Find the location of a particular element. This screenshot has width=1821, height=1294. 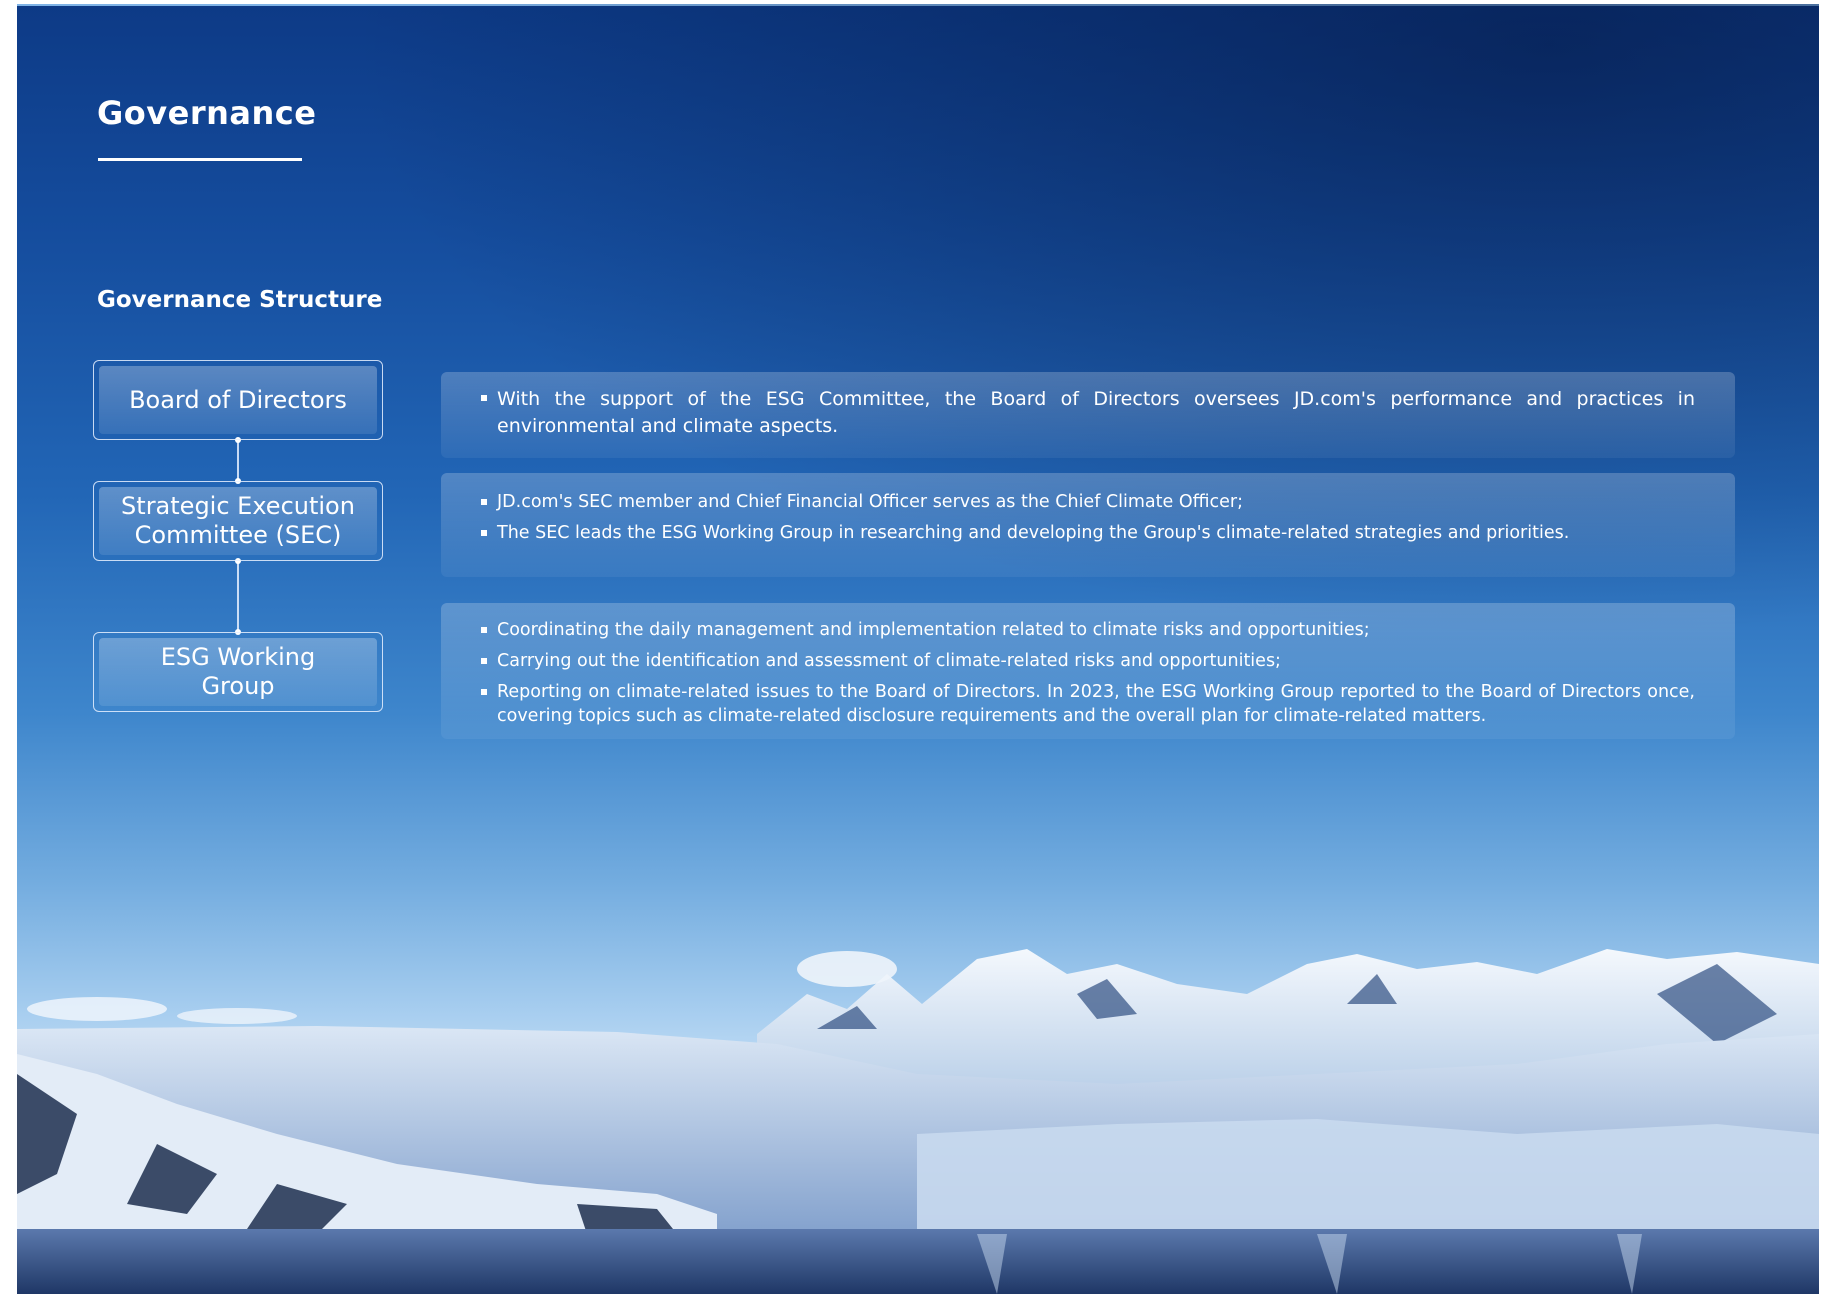

section-title: Governance Structure is located at coordinates (240, 300).